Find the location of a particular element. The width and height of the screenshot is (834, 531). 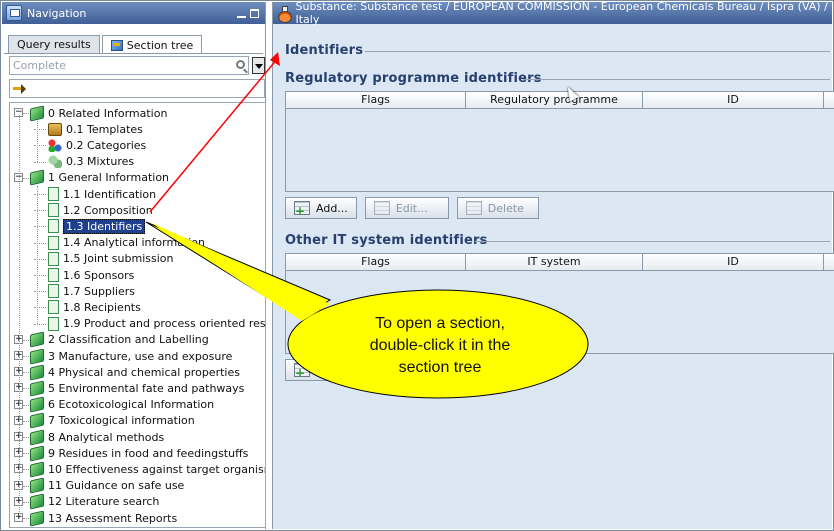

tree-item-label: 1.1 Identification is located at coordinates (110, 194).